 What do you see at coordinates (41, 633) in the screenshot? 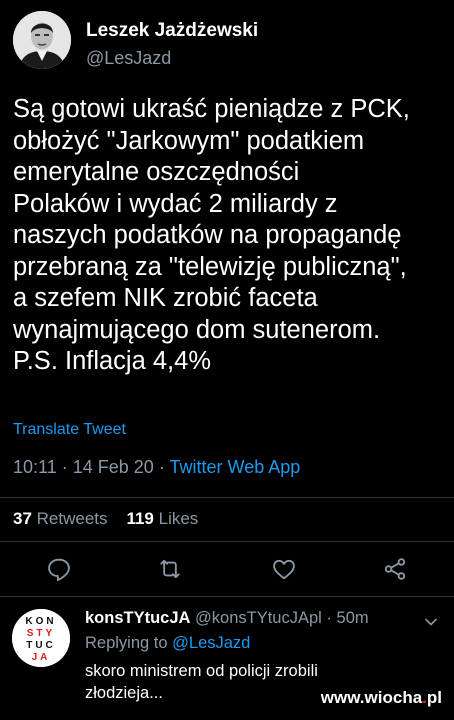
I see `logo-row: STY` at bounding box center [41, 633].